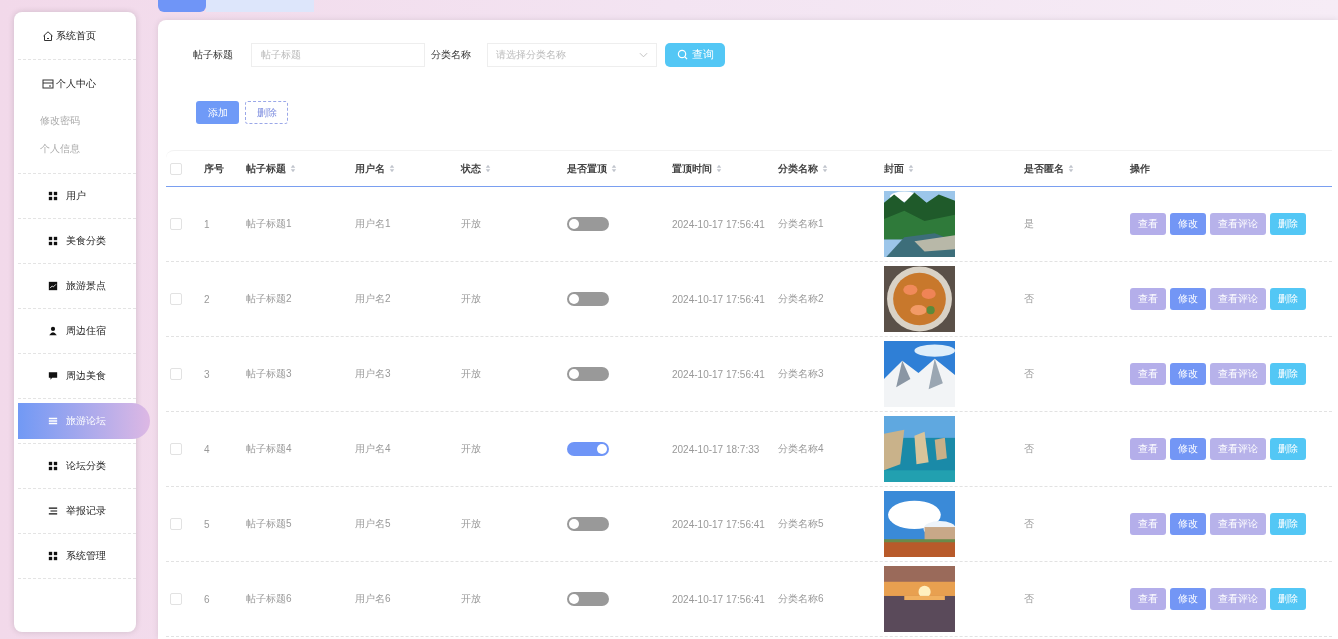 This screenshot has width=1338, height=639. I want to click on table-cell: 帖子标题5, so click(269, 524).